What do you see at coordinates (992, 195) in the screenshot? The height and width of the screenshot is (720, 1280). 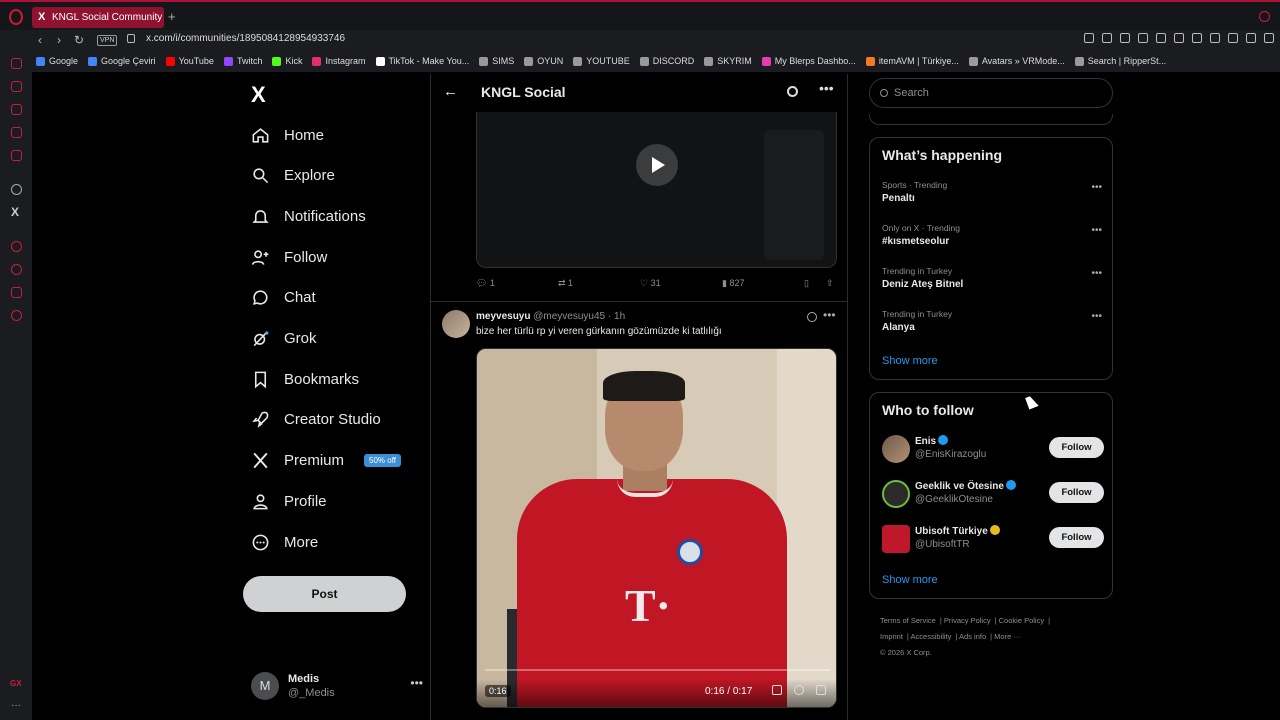 I see `trend-item: Sports · Trending Penaltı •••` at bounding box center [992, 195].